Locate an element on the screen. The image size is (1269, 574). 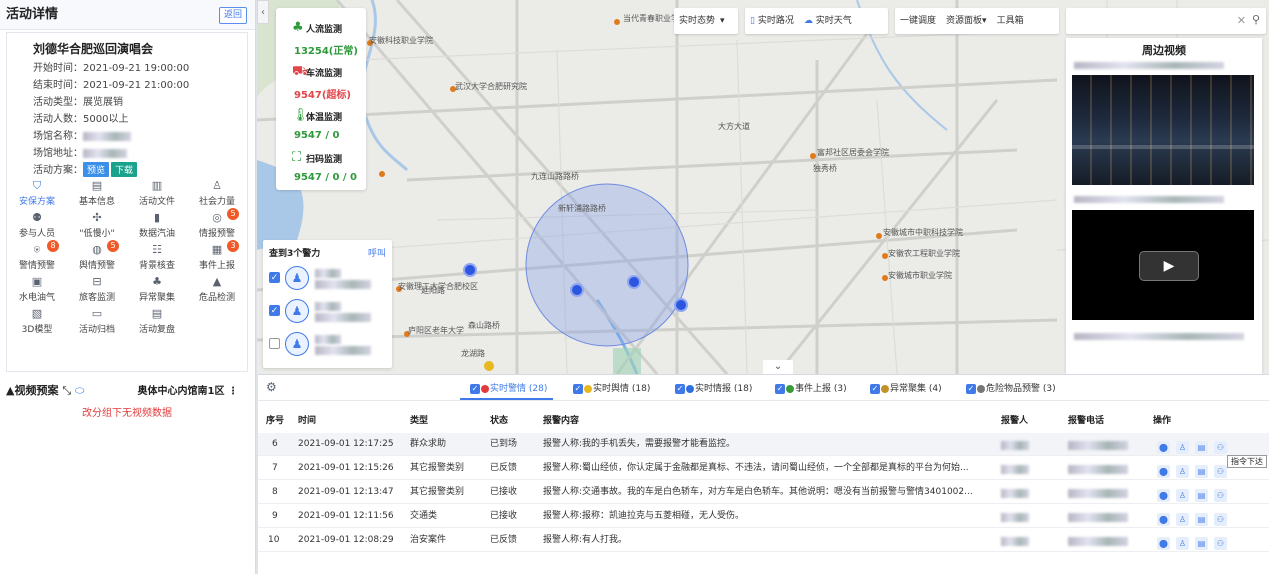
clear-icon: ✕ is located at coordinates (1241, 20).